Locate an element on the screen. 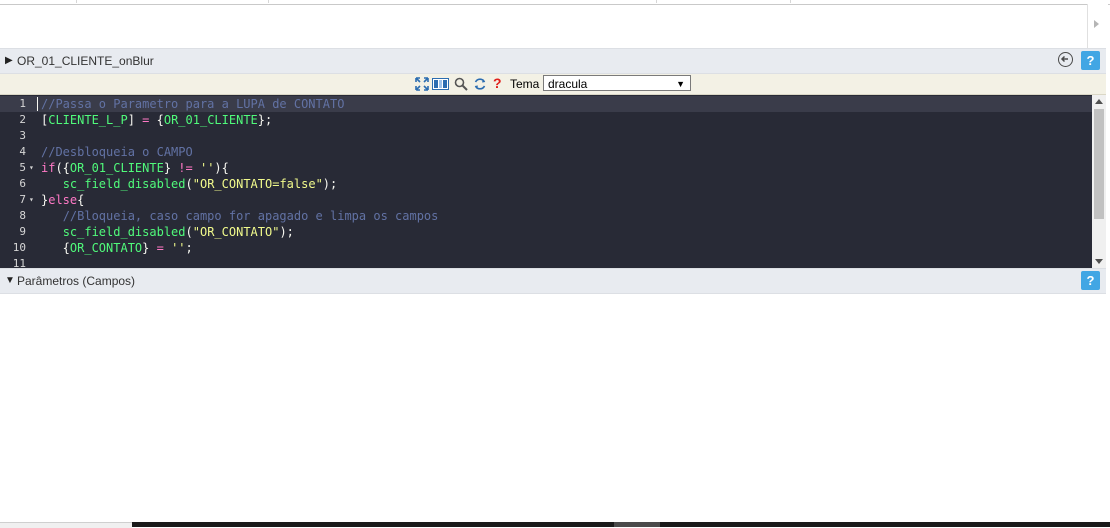 The image size is (1110, 528). code-text: [CLIENTE_L_P] = {OR_01_CLIENTE}; is located at coordinates (156, 120).